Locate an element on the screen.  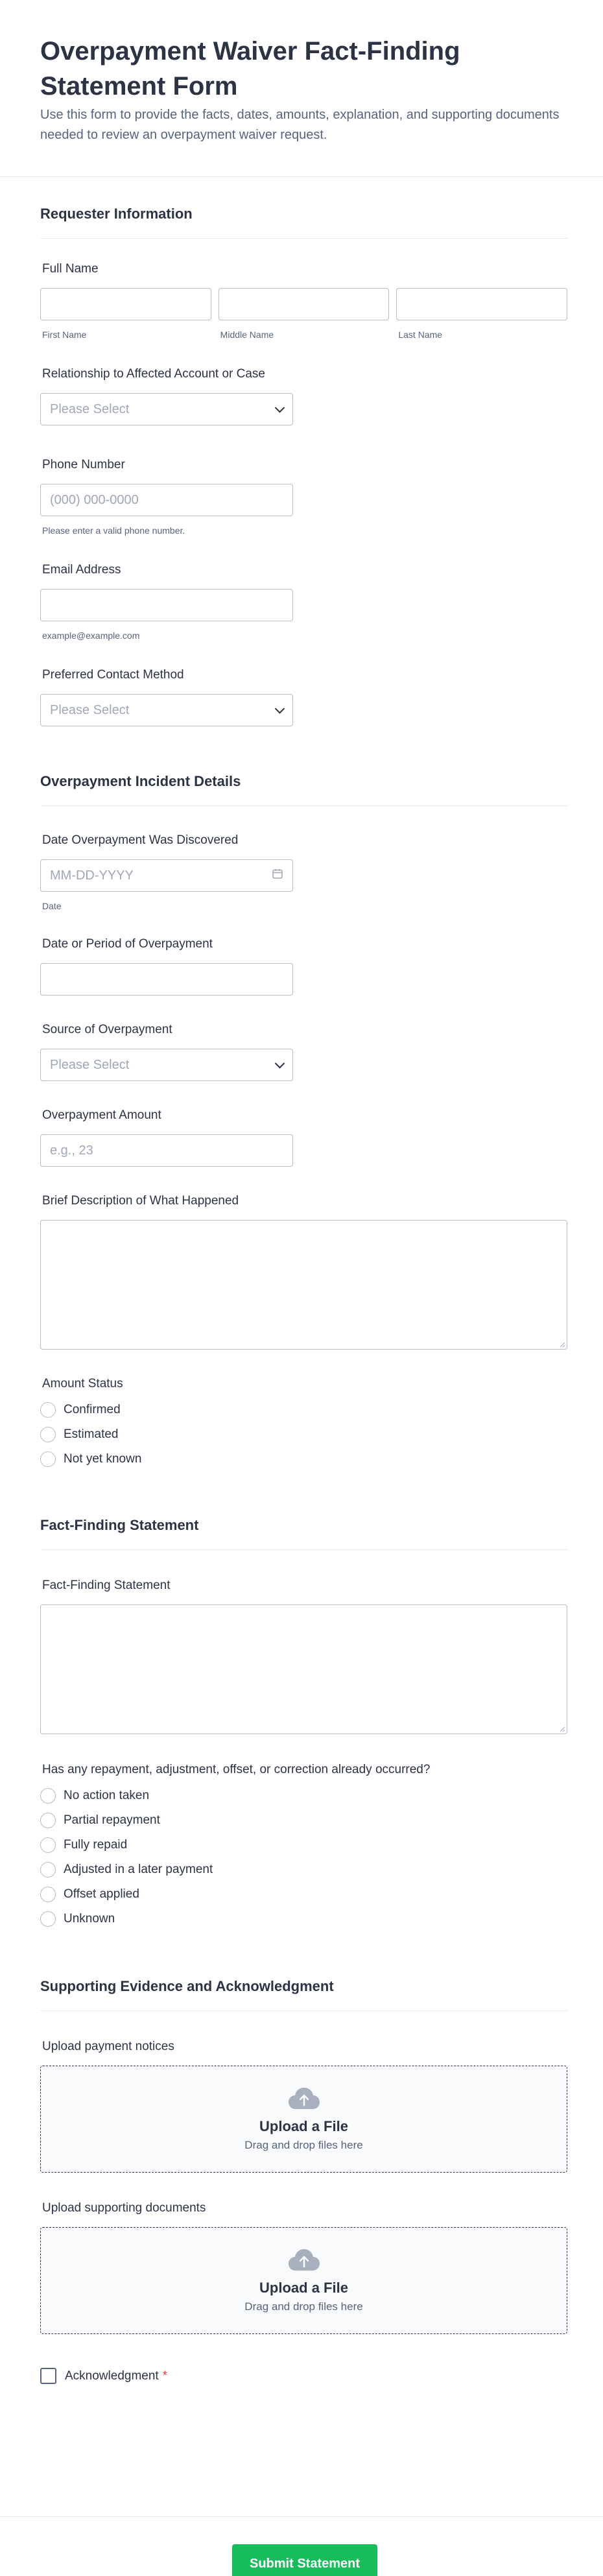
radio-option-not-yet-known: Not yet known is located at coordinates (305, 1459).